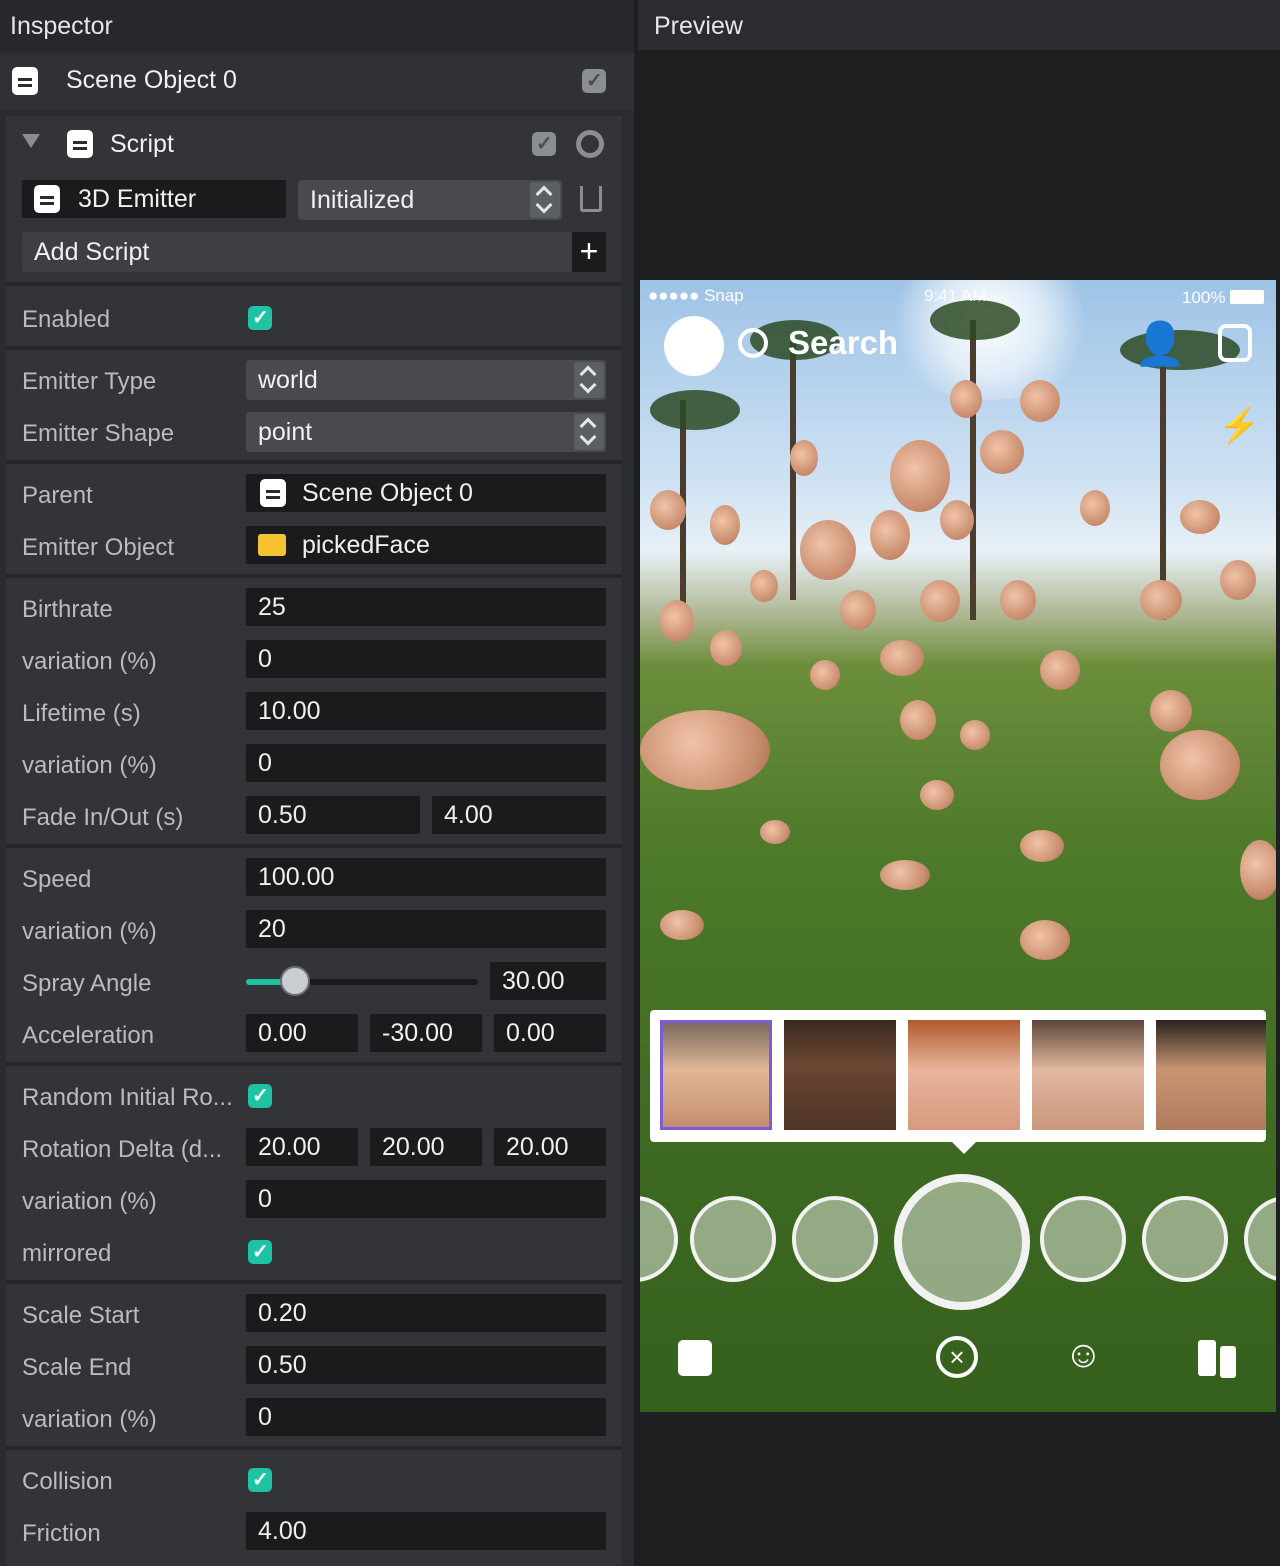  What do you see at coordinates (426, 607) in the screenshot?
I see `birthrate-input: 25` at bounding box center [426, 607].